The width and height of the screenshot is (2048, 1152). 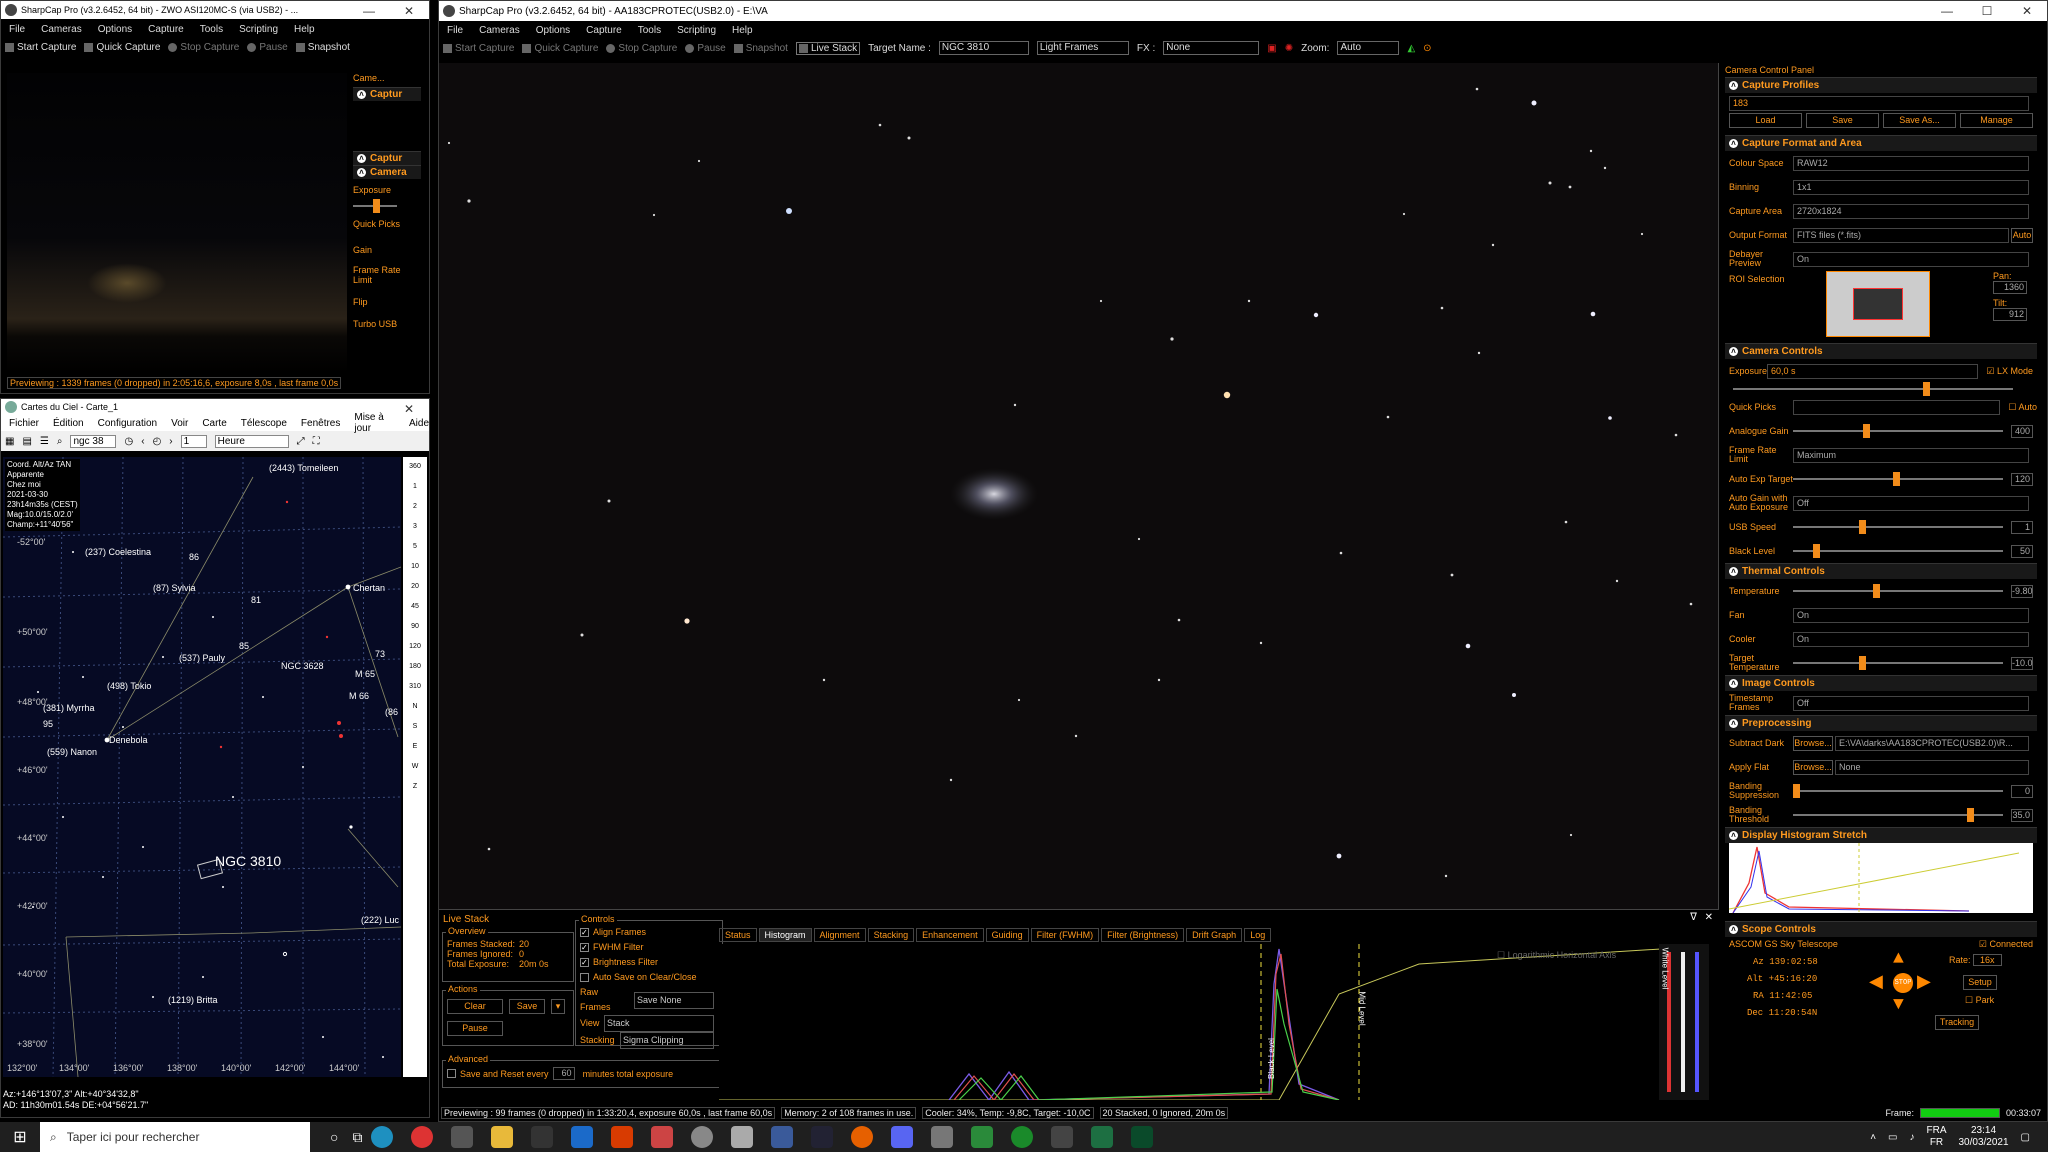 I want to click on gain-slider, so click(x=1898, y=431).